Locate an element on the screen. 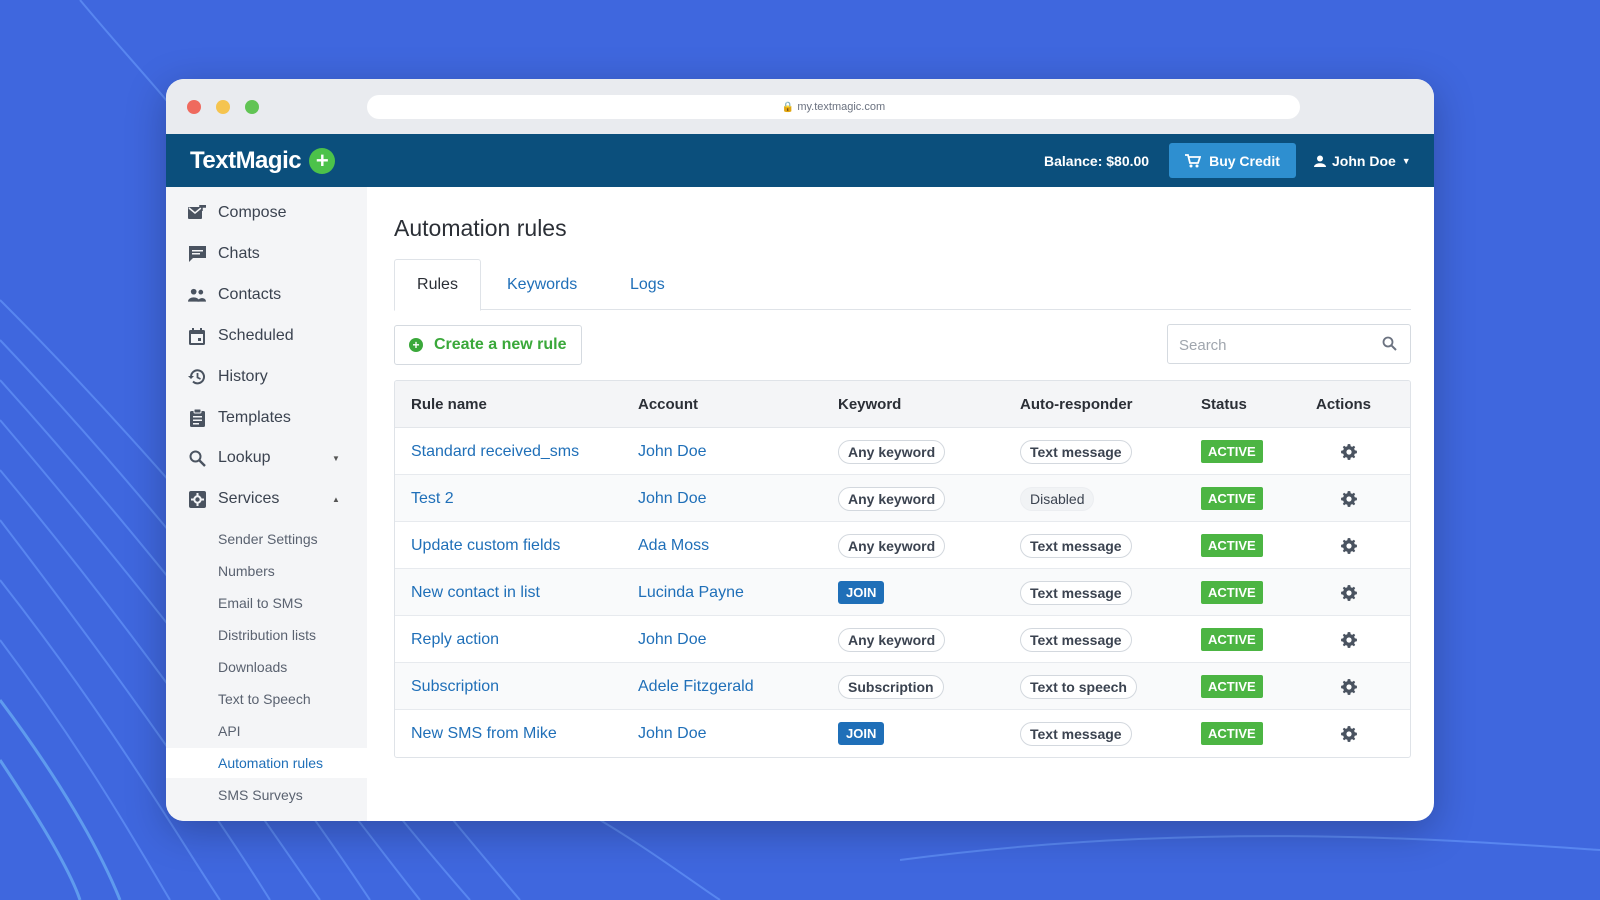 This screenshot has width=1600, height=900. clipboard-icon is located at coordinates (197, 418).